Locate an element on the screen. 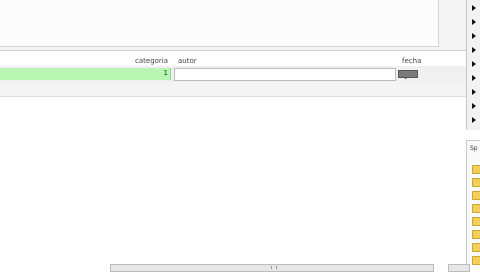  right-toolbar is located at coordinates (473, 65).